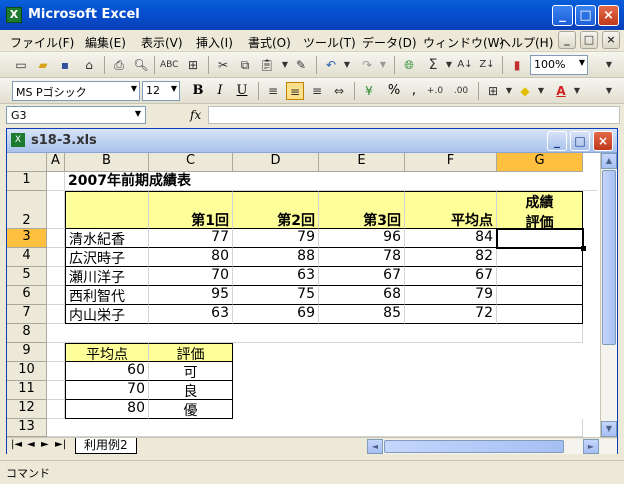 The height and width of the screenshot is (484, 624). Describe the element at coordinates (603, 141) in the screenshot. I see `workbook-close-button: ×` at that location.